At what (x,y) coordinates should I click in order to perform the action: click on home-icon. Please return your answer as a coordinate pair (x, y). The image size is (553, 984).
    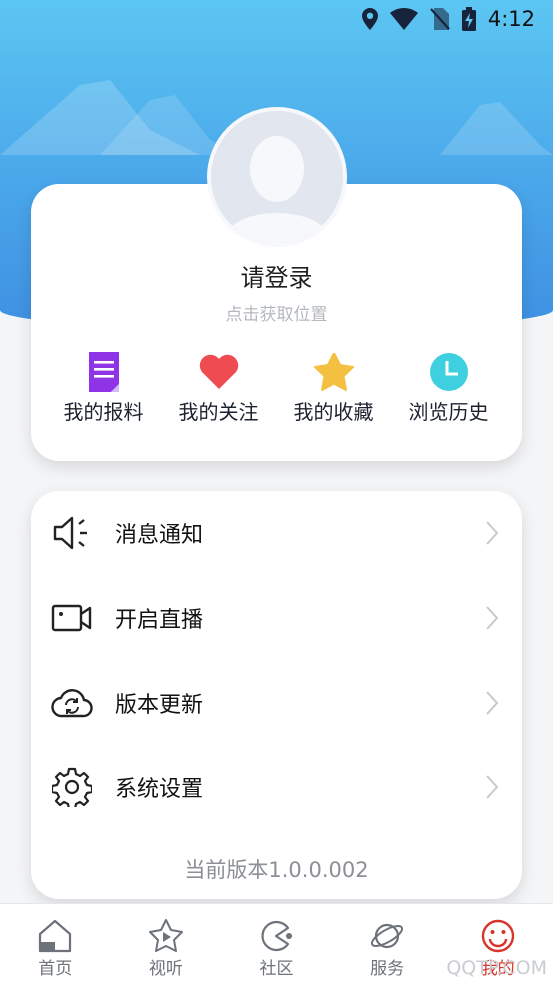
    Looking at the image, I should click on (55, 936).